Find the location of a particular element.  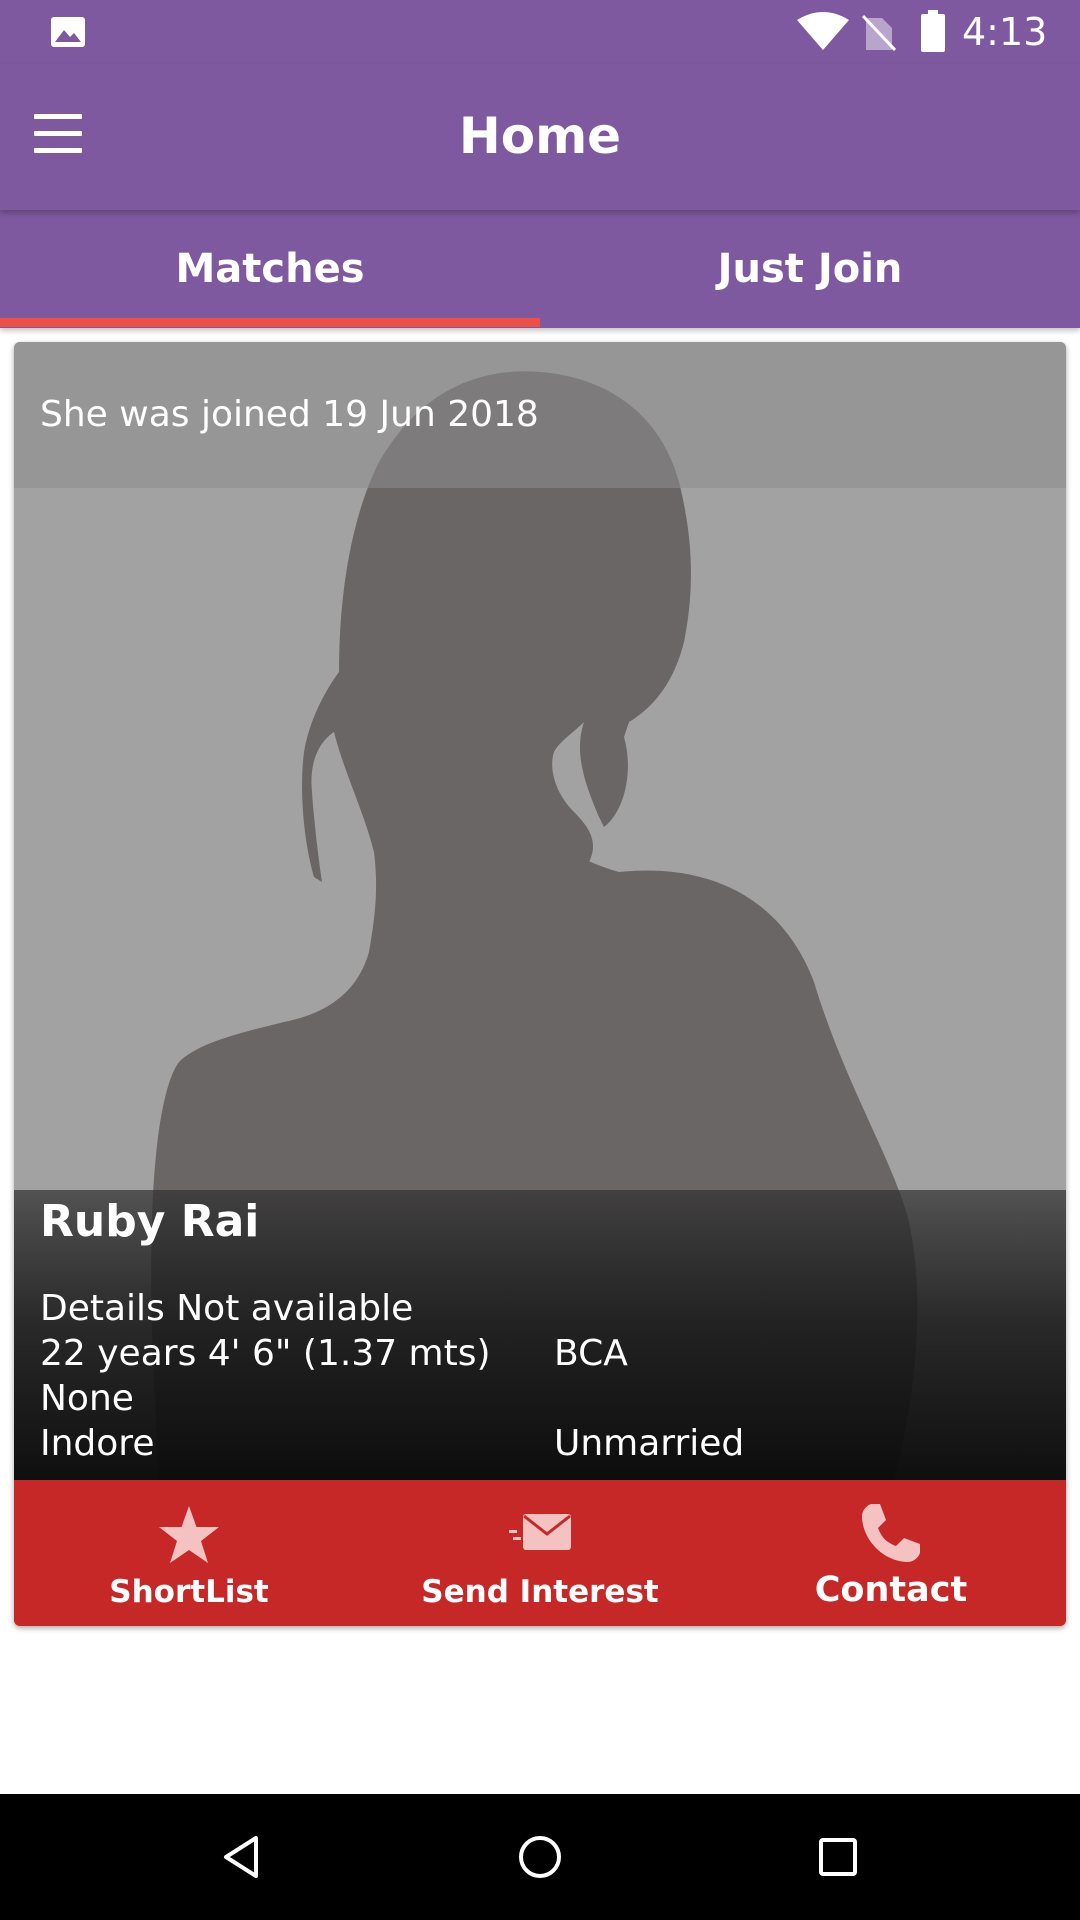

profile-marital-status: Unmarried is located at coordinates (649, 1443).